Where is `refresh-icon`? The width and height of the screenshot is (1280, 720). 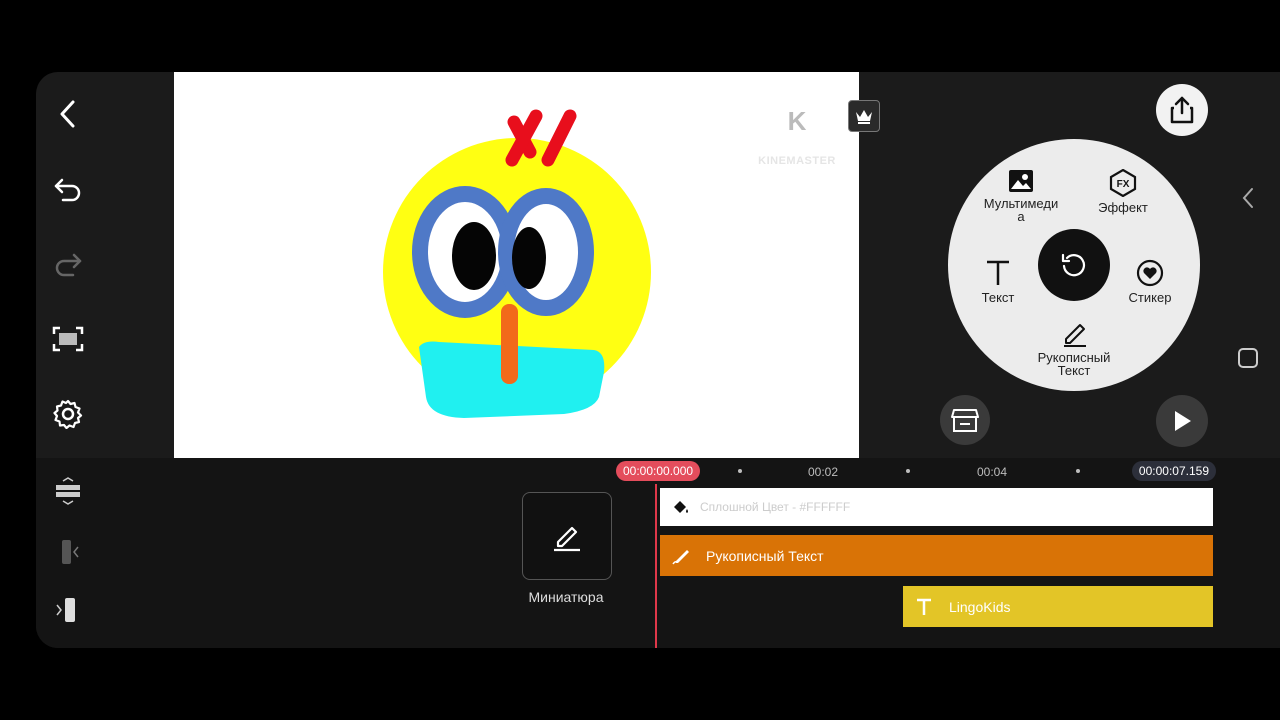 refresh-icon is located at coordinates (1073, 265).